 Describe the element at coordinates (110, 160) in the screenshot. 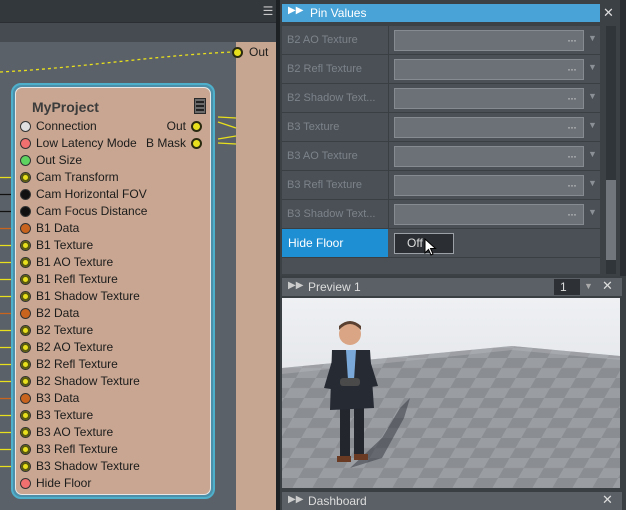

I see `input-pin: Out Size` at that location.